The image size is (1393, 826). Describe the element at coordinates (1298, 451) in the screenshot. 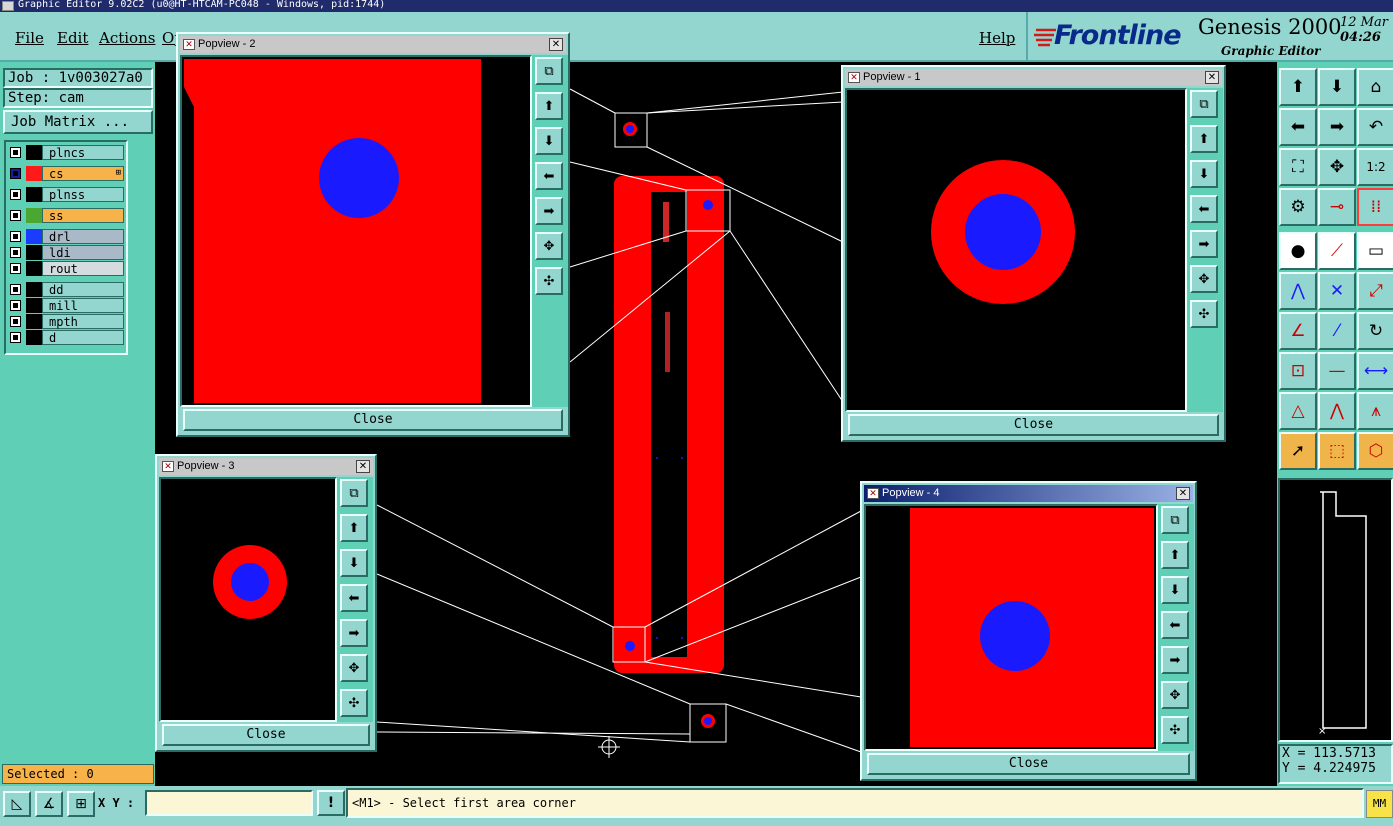

I see `select-pointer-icon: ➚` at that location.